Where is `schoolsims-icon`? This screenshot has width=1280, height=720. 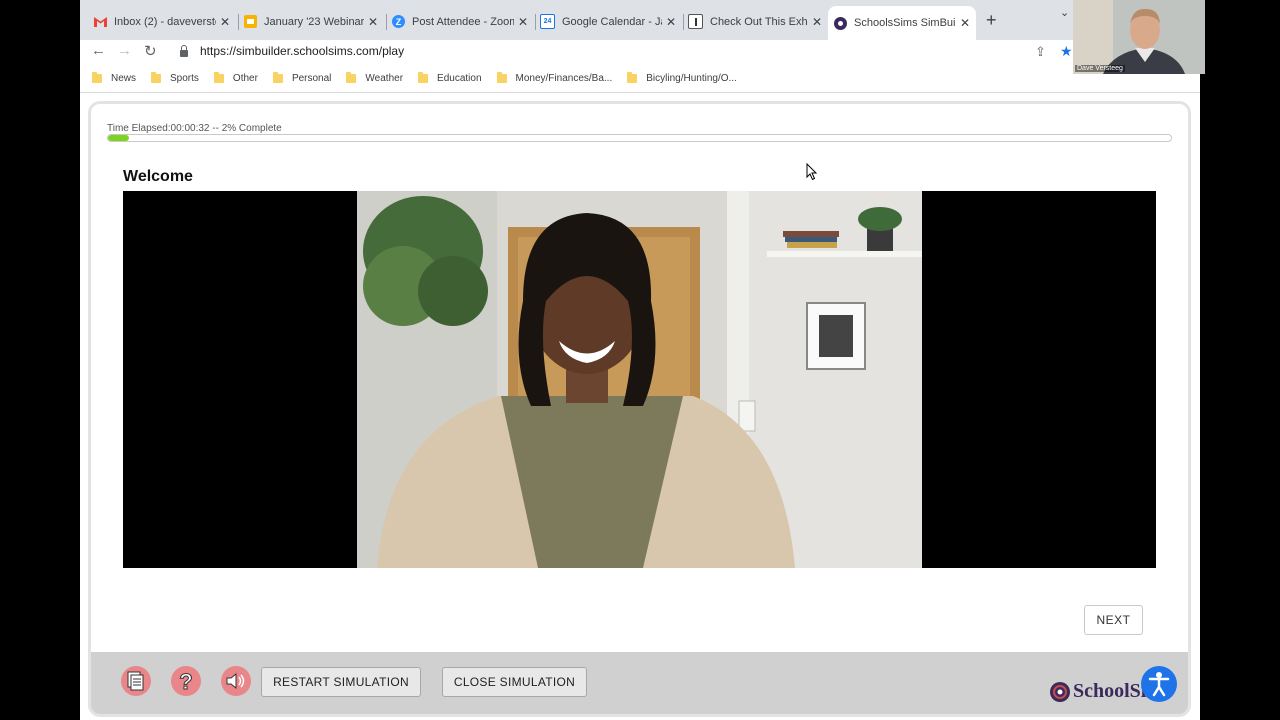
schoolsims-icon is located at coordinates (840, 23).